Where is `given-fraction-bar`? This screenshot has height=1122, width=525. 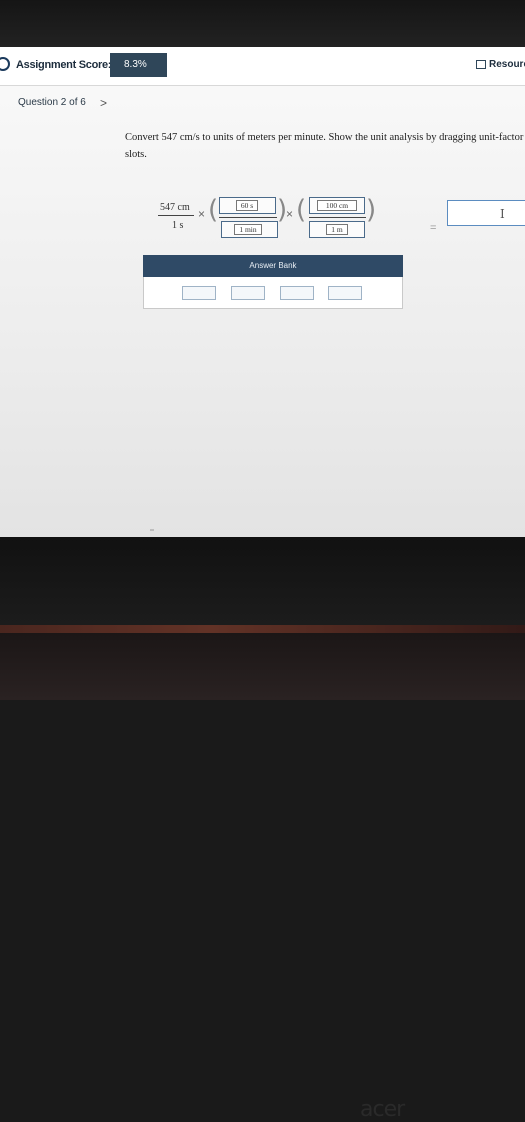 given-fraction-bar is located at coordinates (176, 215).